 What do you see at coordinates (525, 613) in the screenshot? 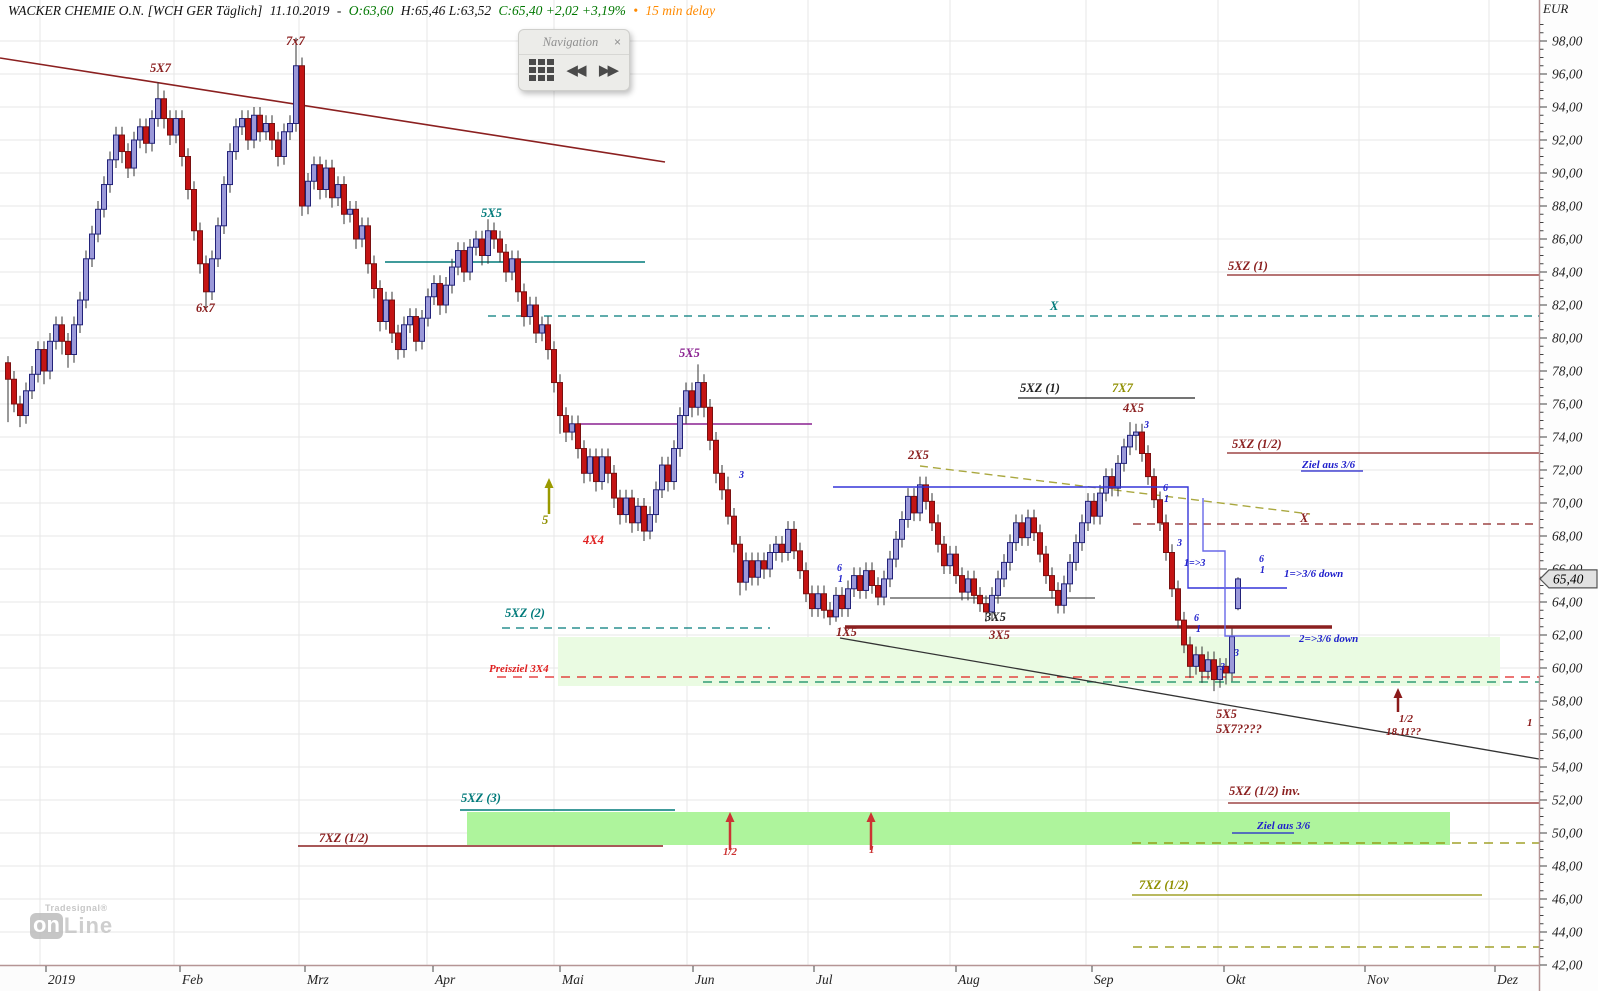
I see `annotation-label: 5XZ (2)` at bounding box center [525, 613].